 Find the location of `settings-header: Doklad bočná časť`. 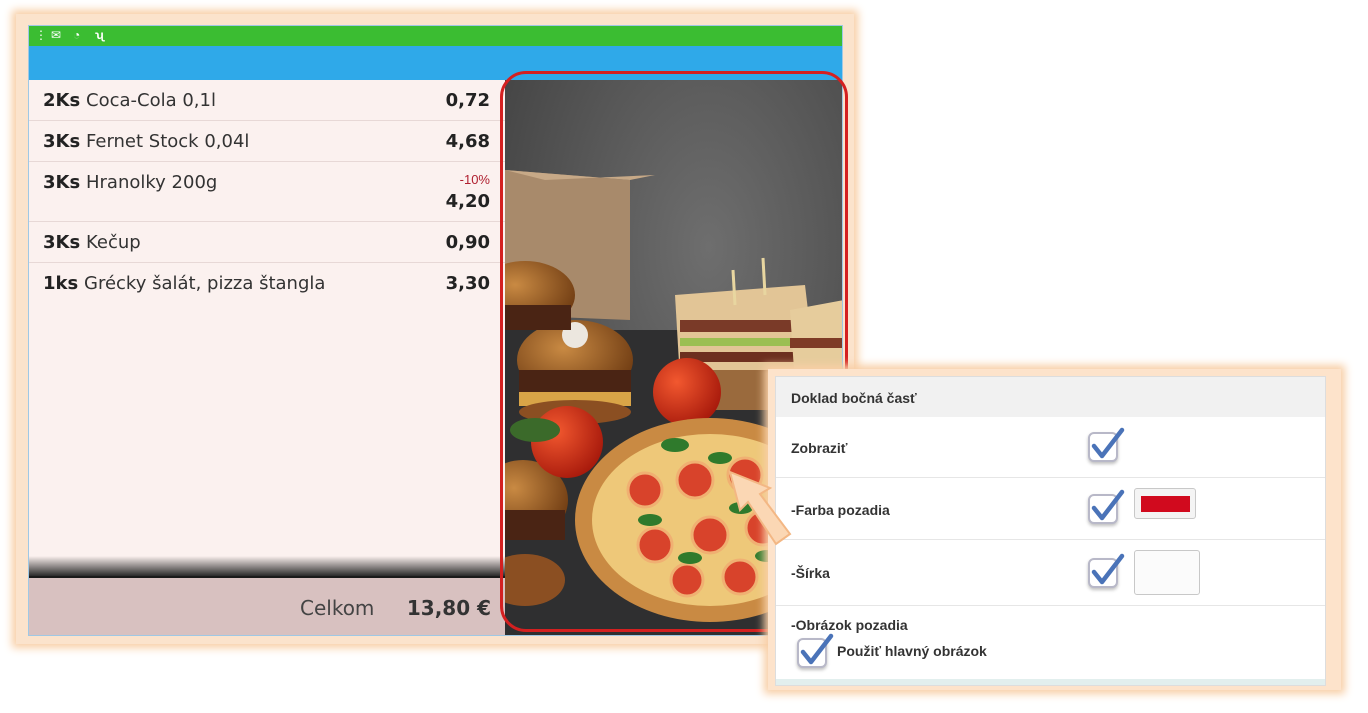

settings-header: Doklad bočná časť is located at coordinates (1050, 397).